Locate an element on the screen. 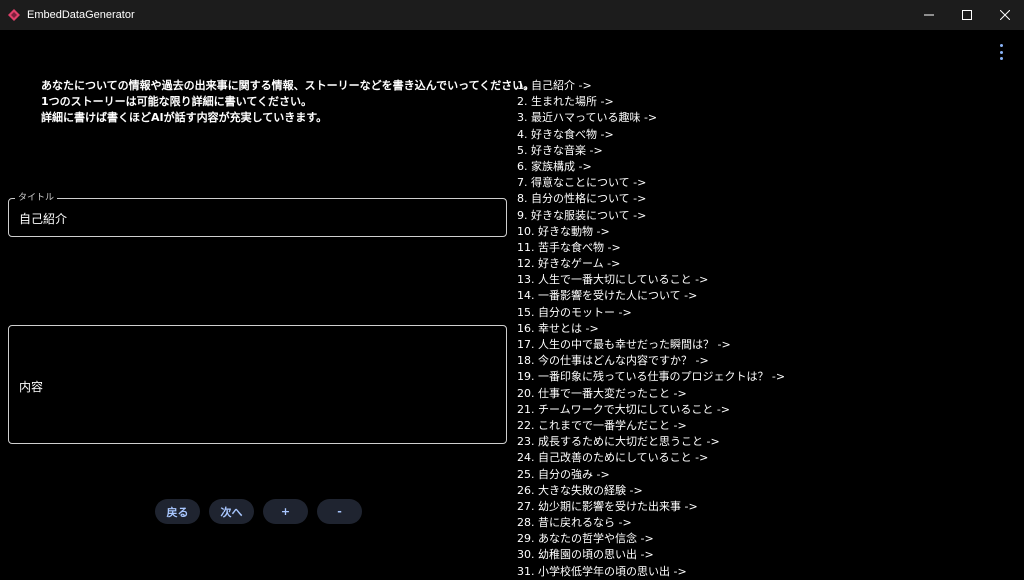 This screenshot has height=580, width=1024. topic-item: 4. 好きな食べ物 -> is located at coordinates (651, 135).